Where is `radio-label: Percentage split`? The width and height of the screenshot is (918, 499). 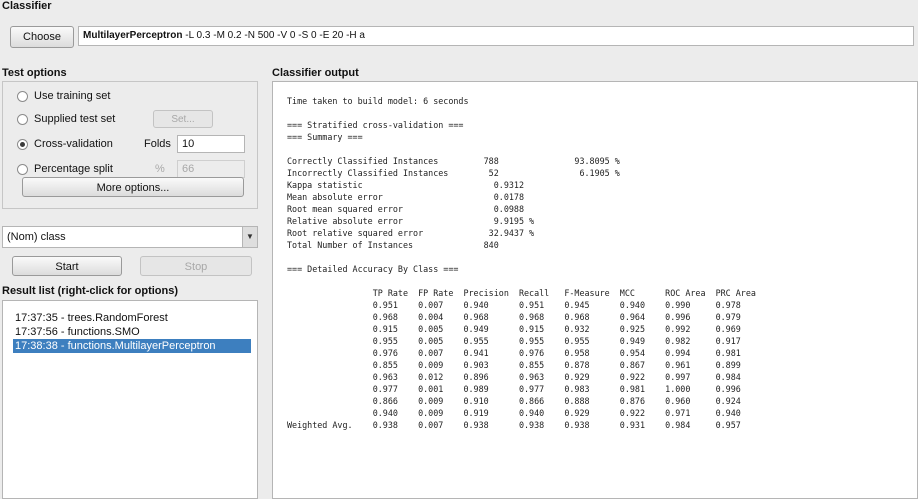
radio-label: Percentage split is located at coordinates (73, 169).